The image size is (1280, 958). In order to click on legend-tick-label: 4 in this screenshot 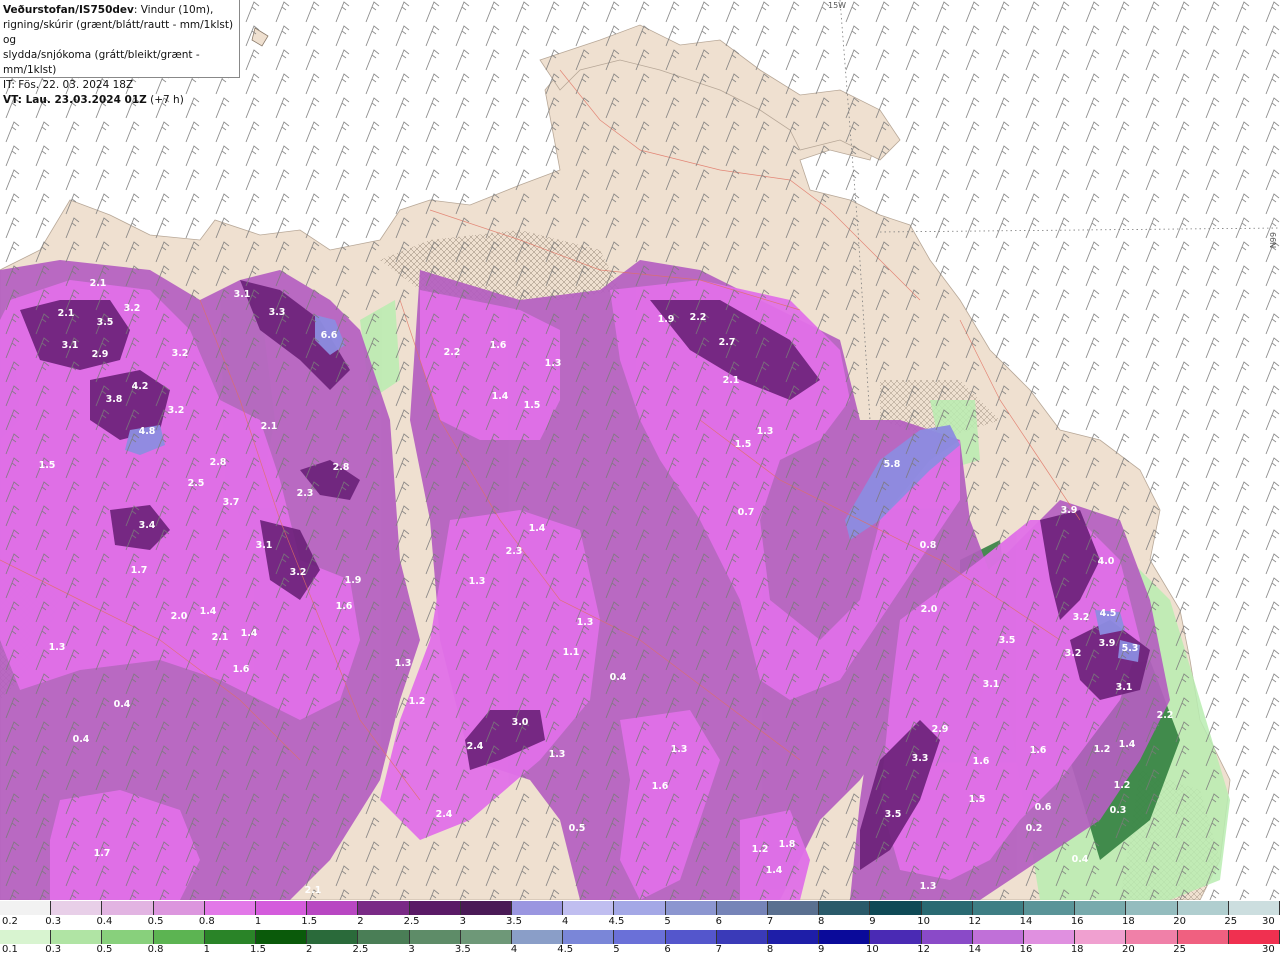, I will do `click(514, 949)`.